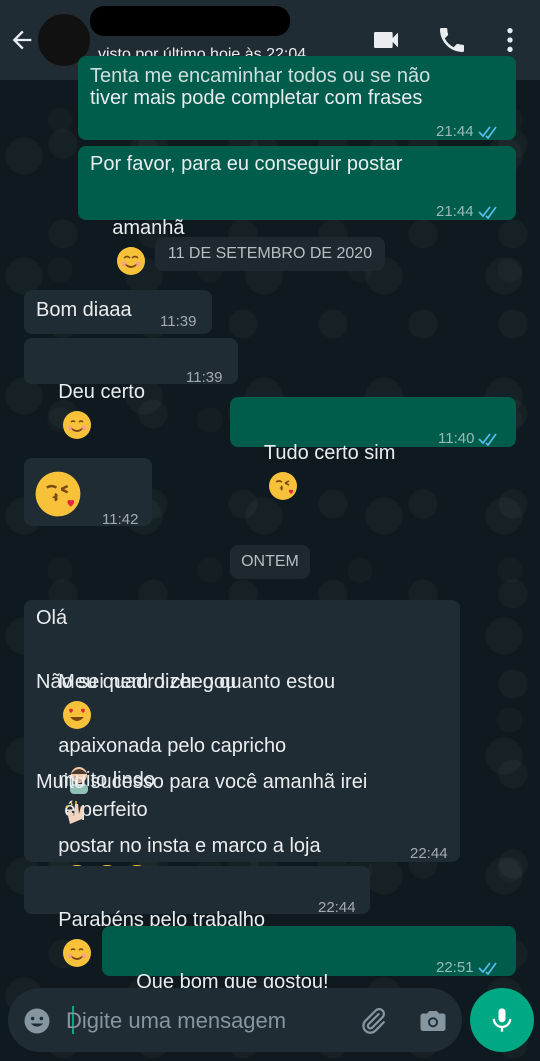 The width and height of the screenshot is (540, 1061). I want to click on mic-icon, so click(502, 1020).